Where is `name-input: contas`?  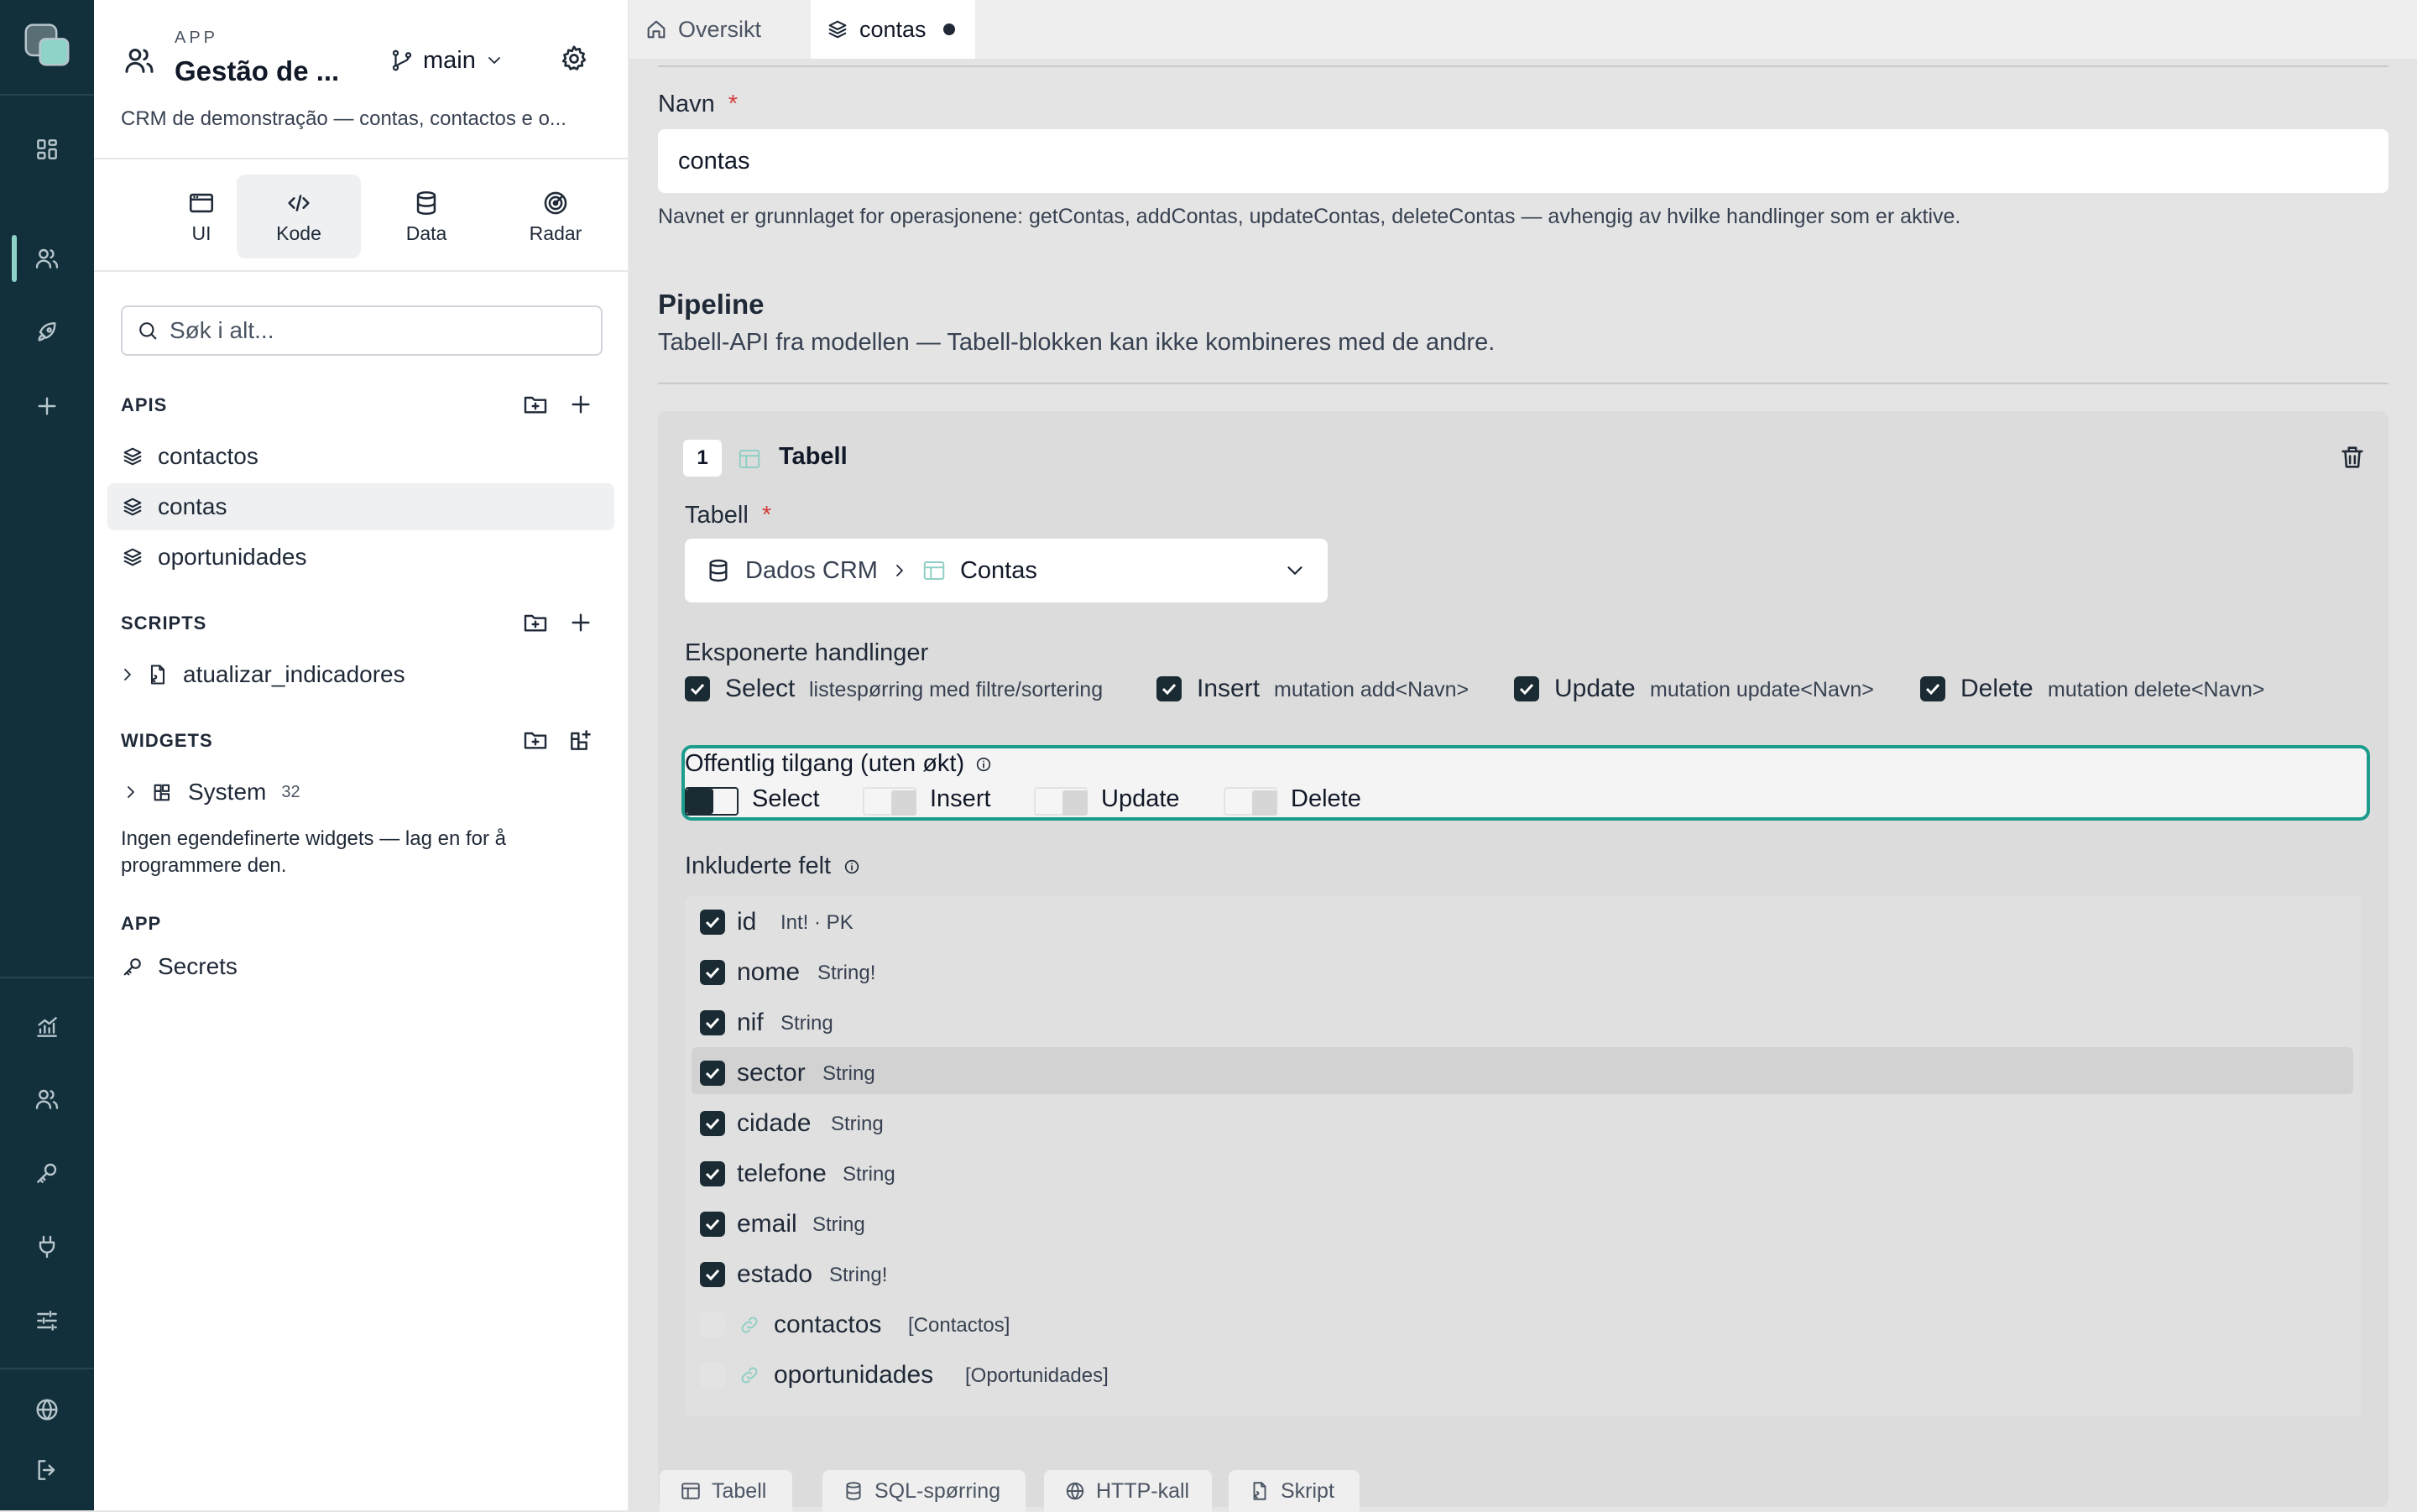 name-input: contas is located at coordinates (1523, 161).